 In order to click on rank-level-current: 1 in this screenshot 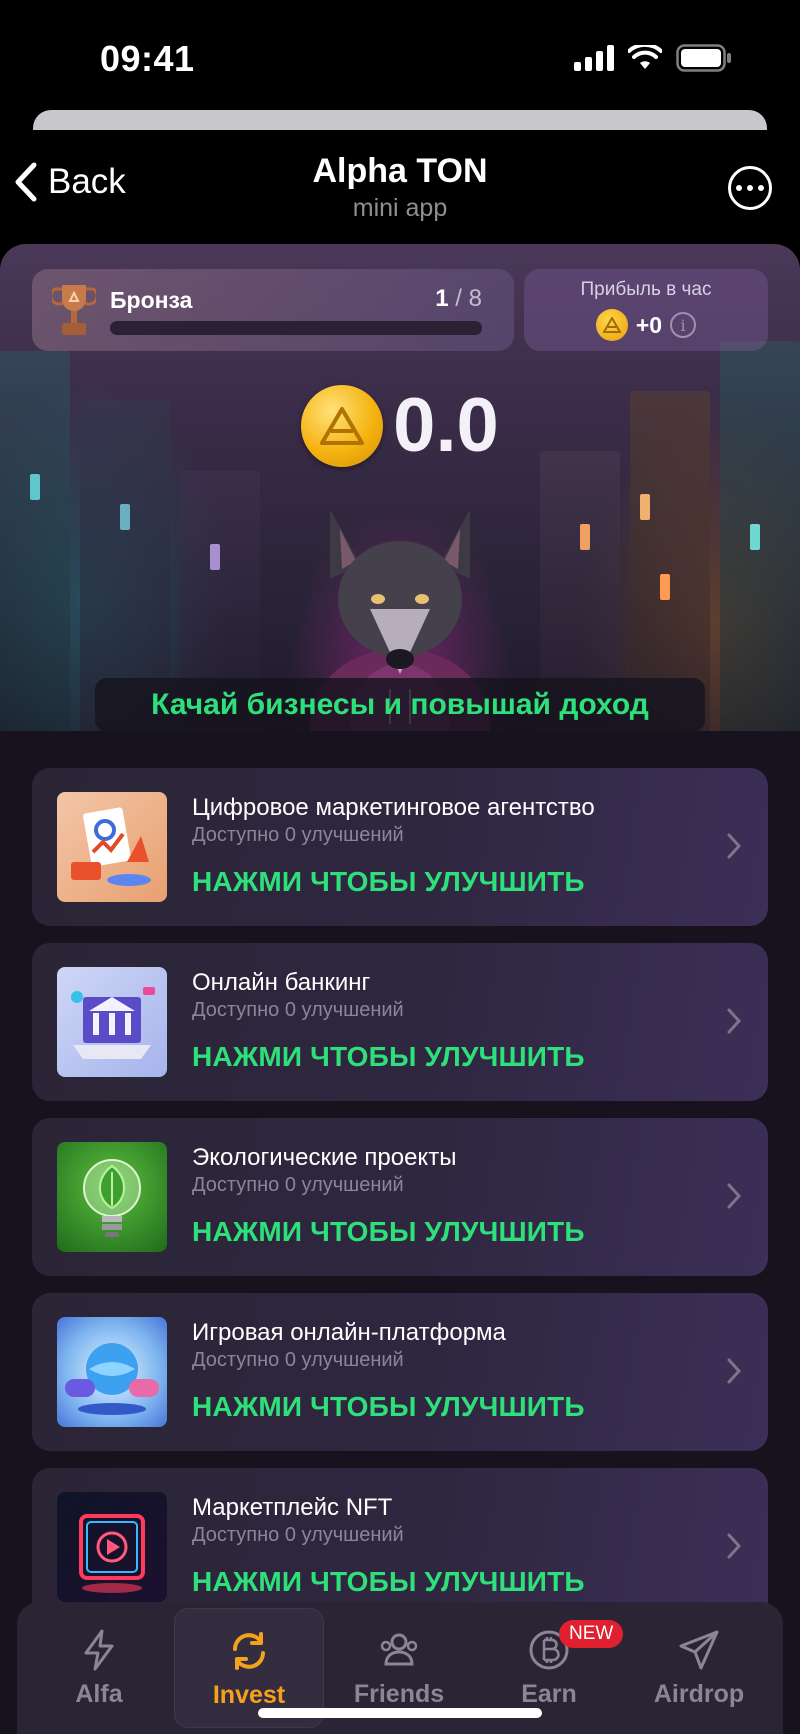, I will do `click(442, 298)`.